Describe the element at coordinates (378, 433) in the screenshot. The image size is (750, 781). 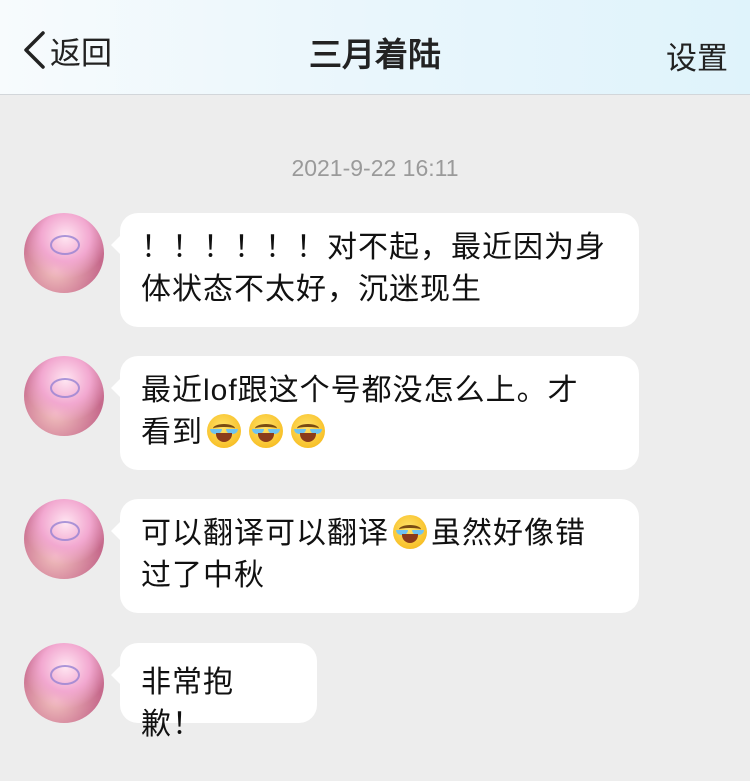
I see `message-text-line: 看到` at that location.